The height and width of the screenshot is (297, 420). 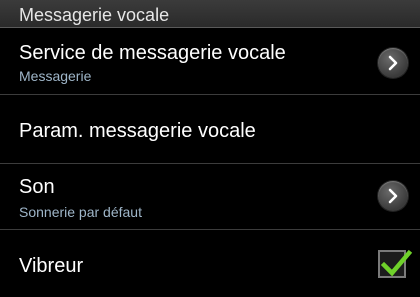 I want to click on vibrate-checkbox, so click(x=395, y=263).